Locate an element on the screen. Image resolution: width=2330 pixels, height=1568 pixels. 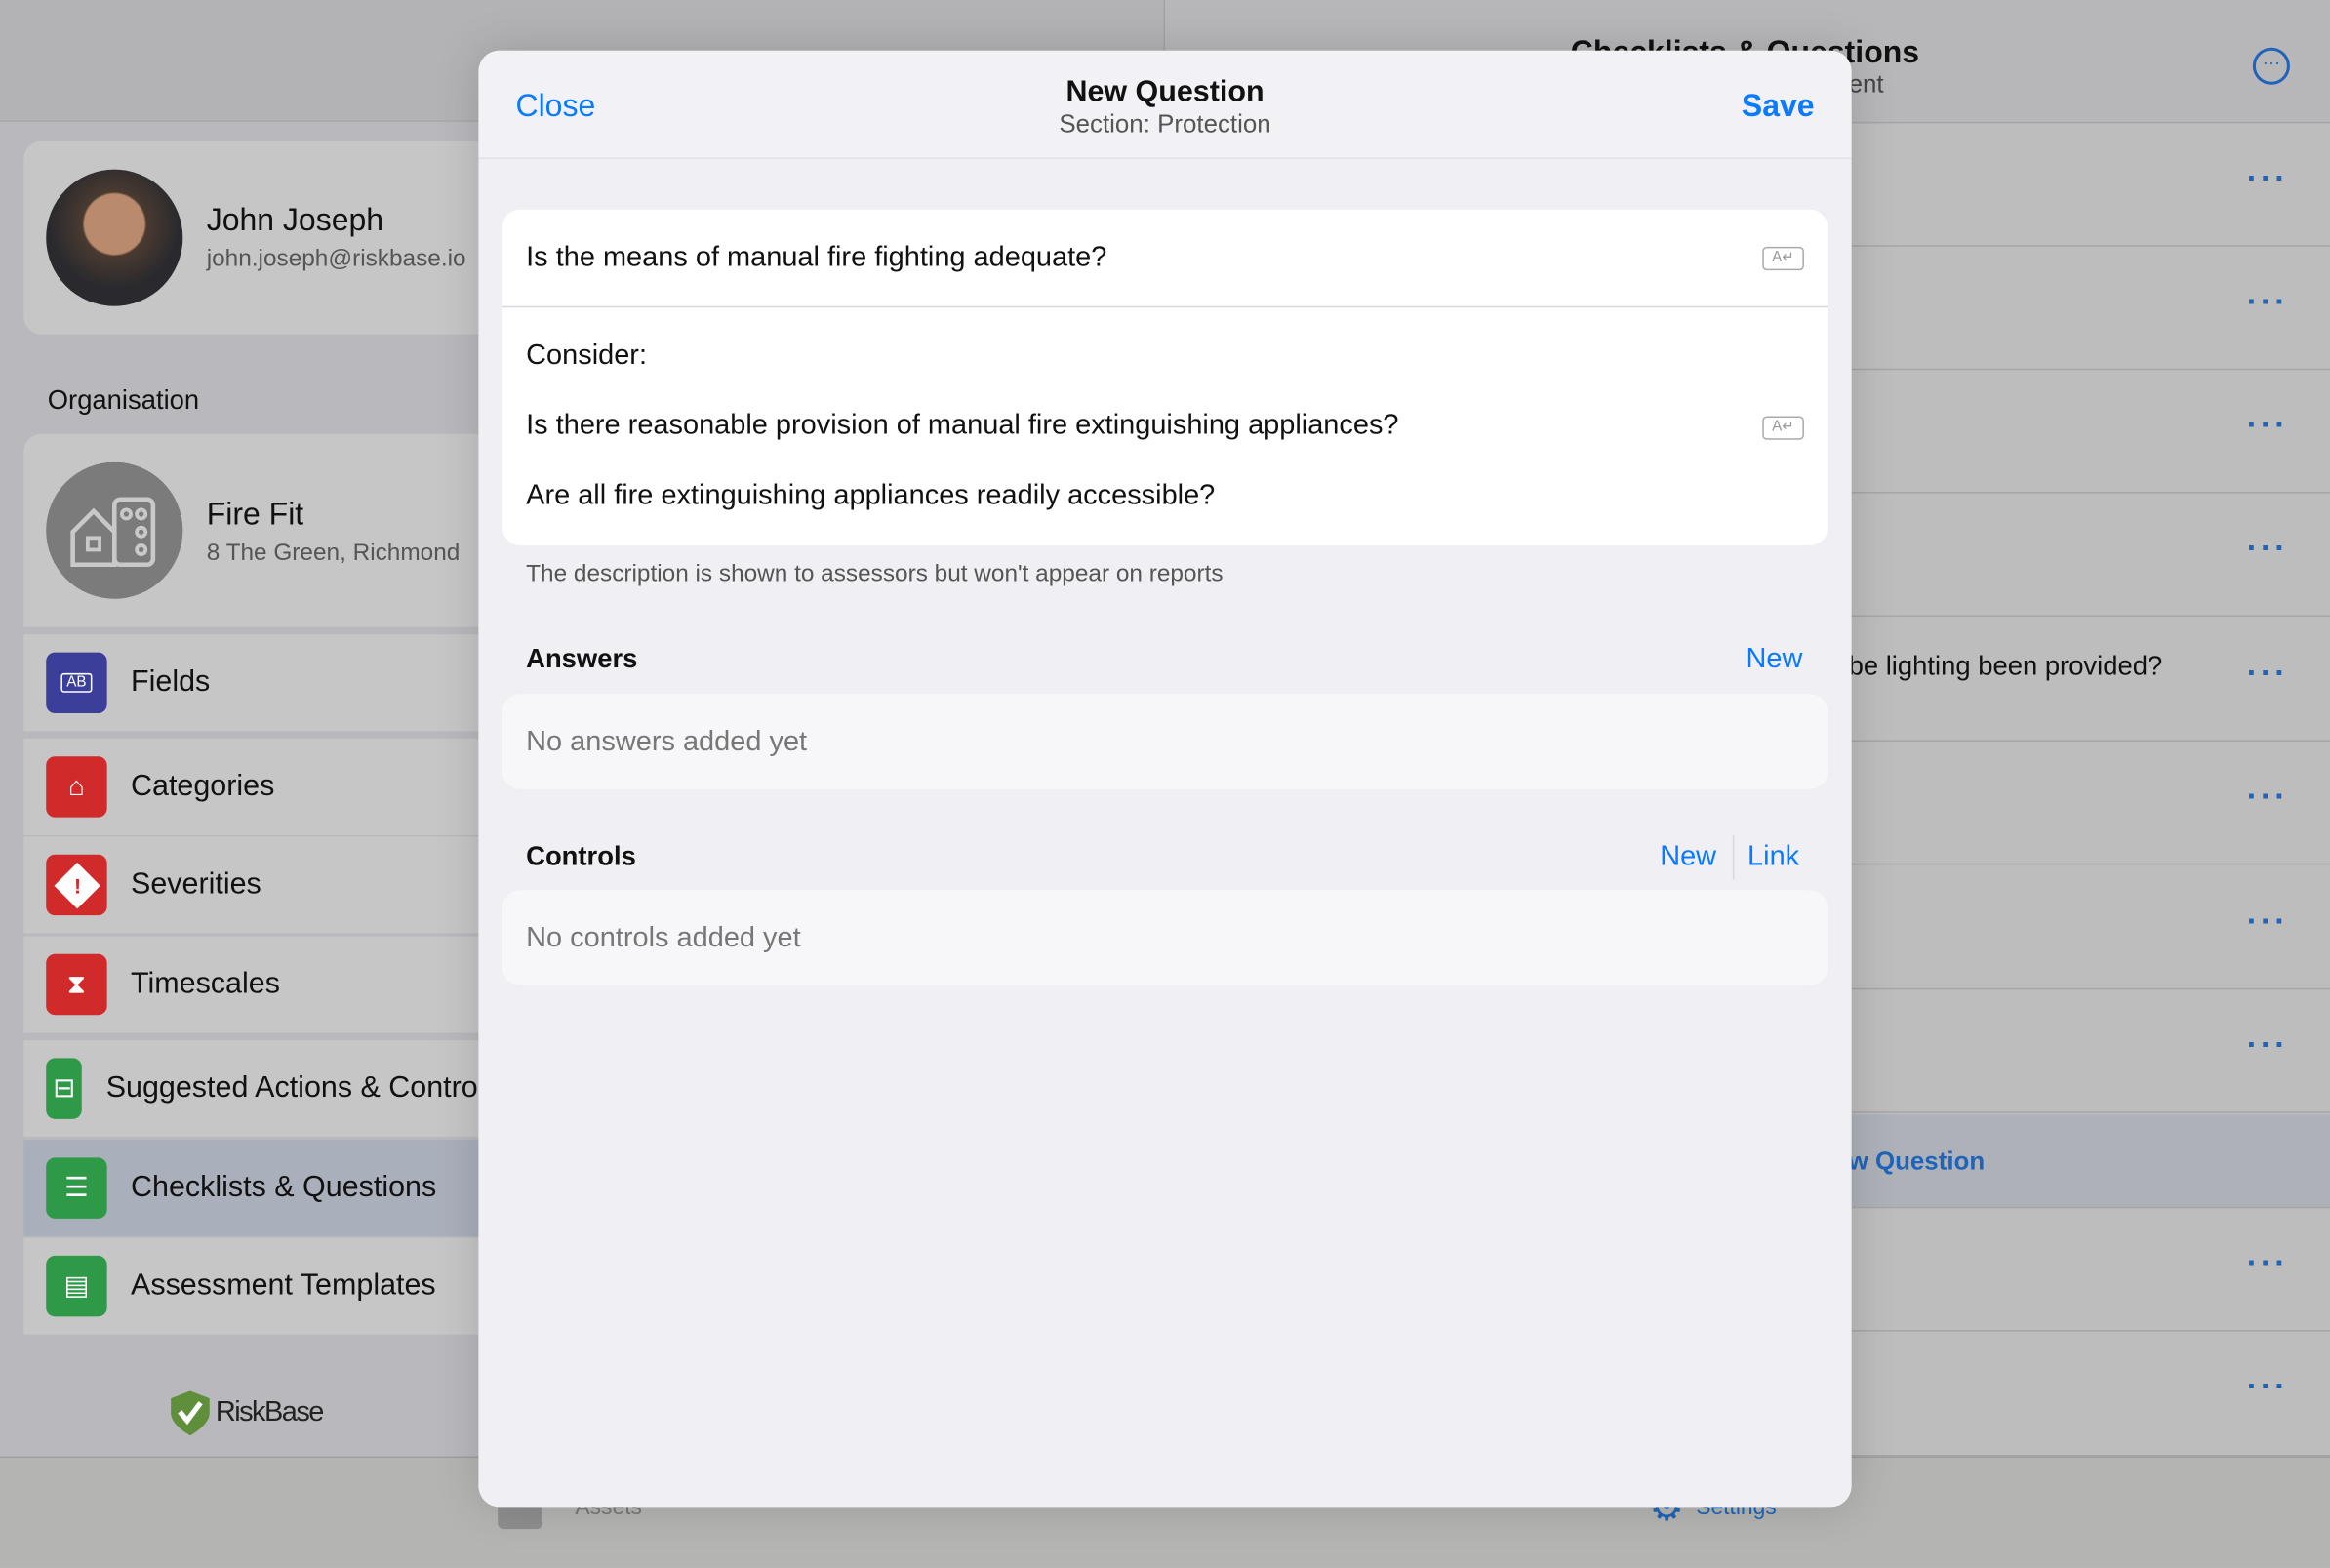
sidebar-item-label: Assessment Templates is located at coordinates (283, 1285).